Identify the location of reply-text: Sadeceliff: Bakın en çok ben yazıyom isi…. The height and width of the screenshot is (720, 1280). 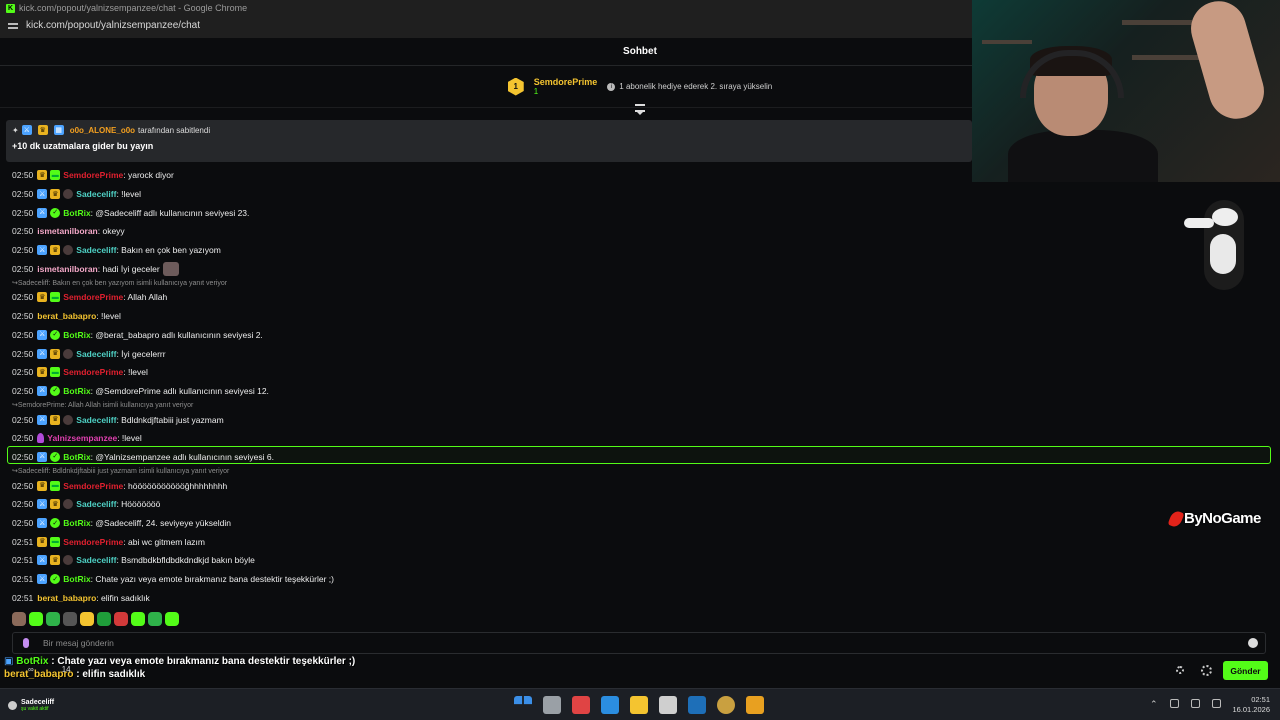
(122, 283).